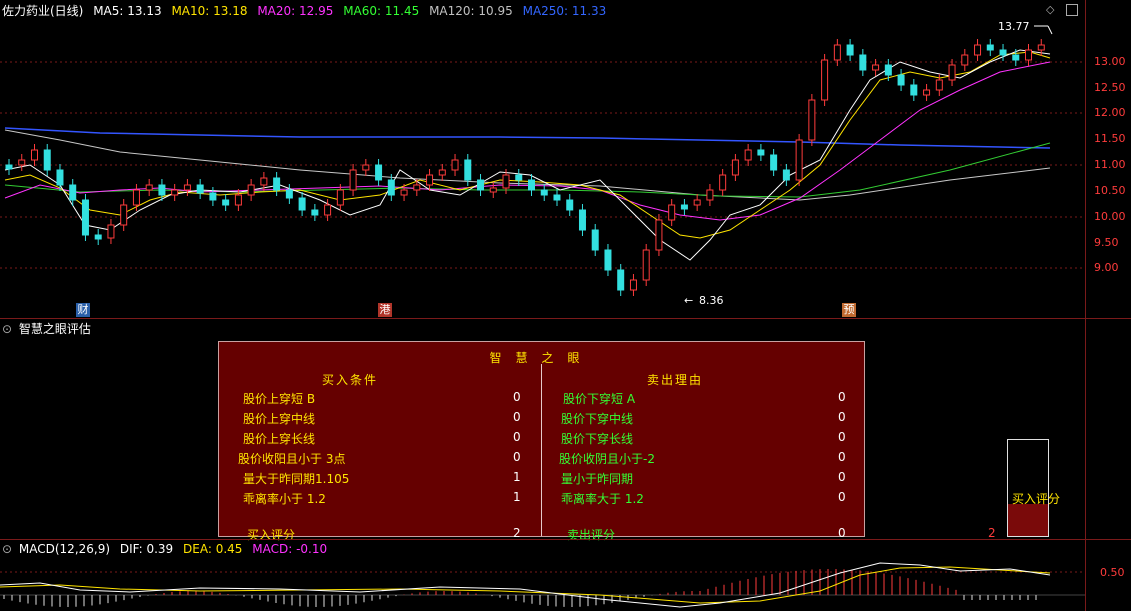  Describe the element at coordinates (1110, 87) in the screenshot. I see `price-tick: 12.50` at that location.